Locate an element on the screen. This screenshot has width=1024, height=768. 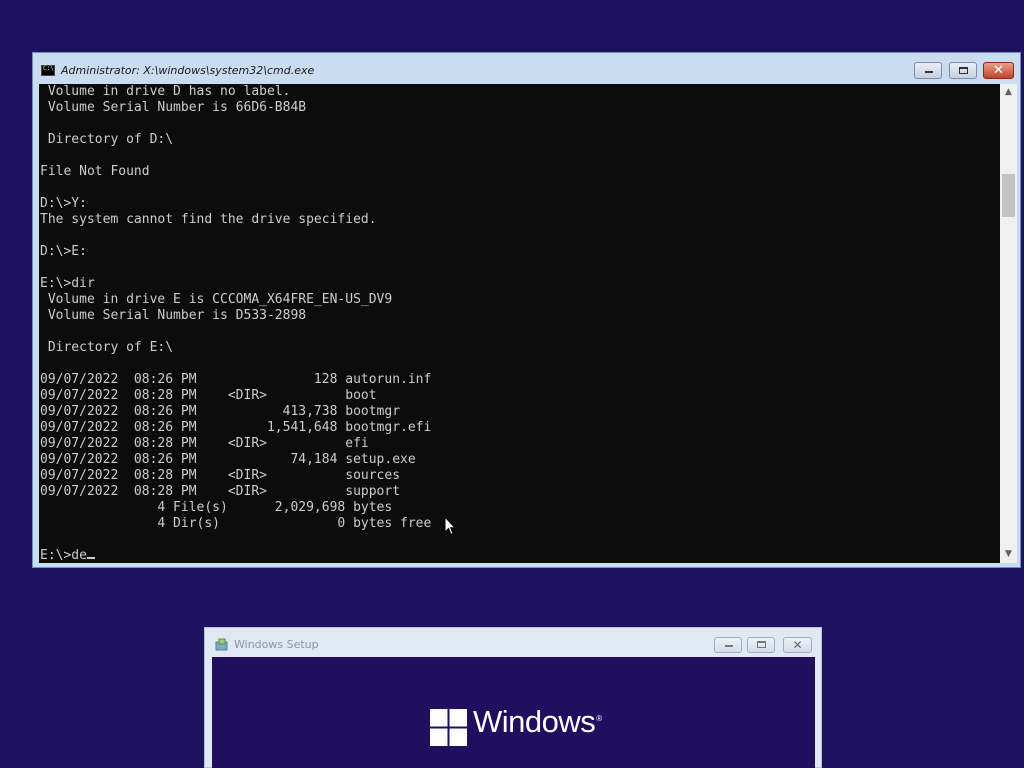
command-prompt-line: E:\>de is located at coordinates (67, 555).